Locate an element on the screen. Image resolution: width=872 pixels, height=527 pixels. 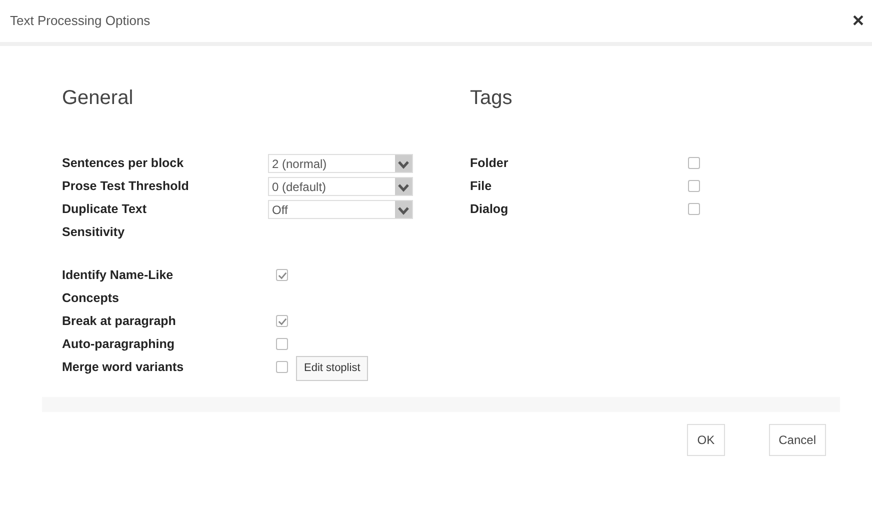
option-label: Auto-paragraphing is located at coordinates (119, 344).